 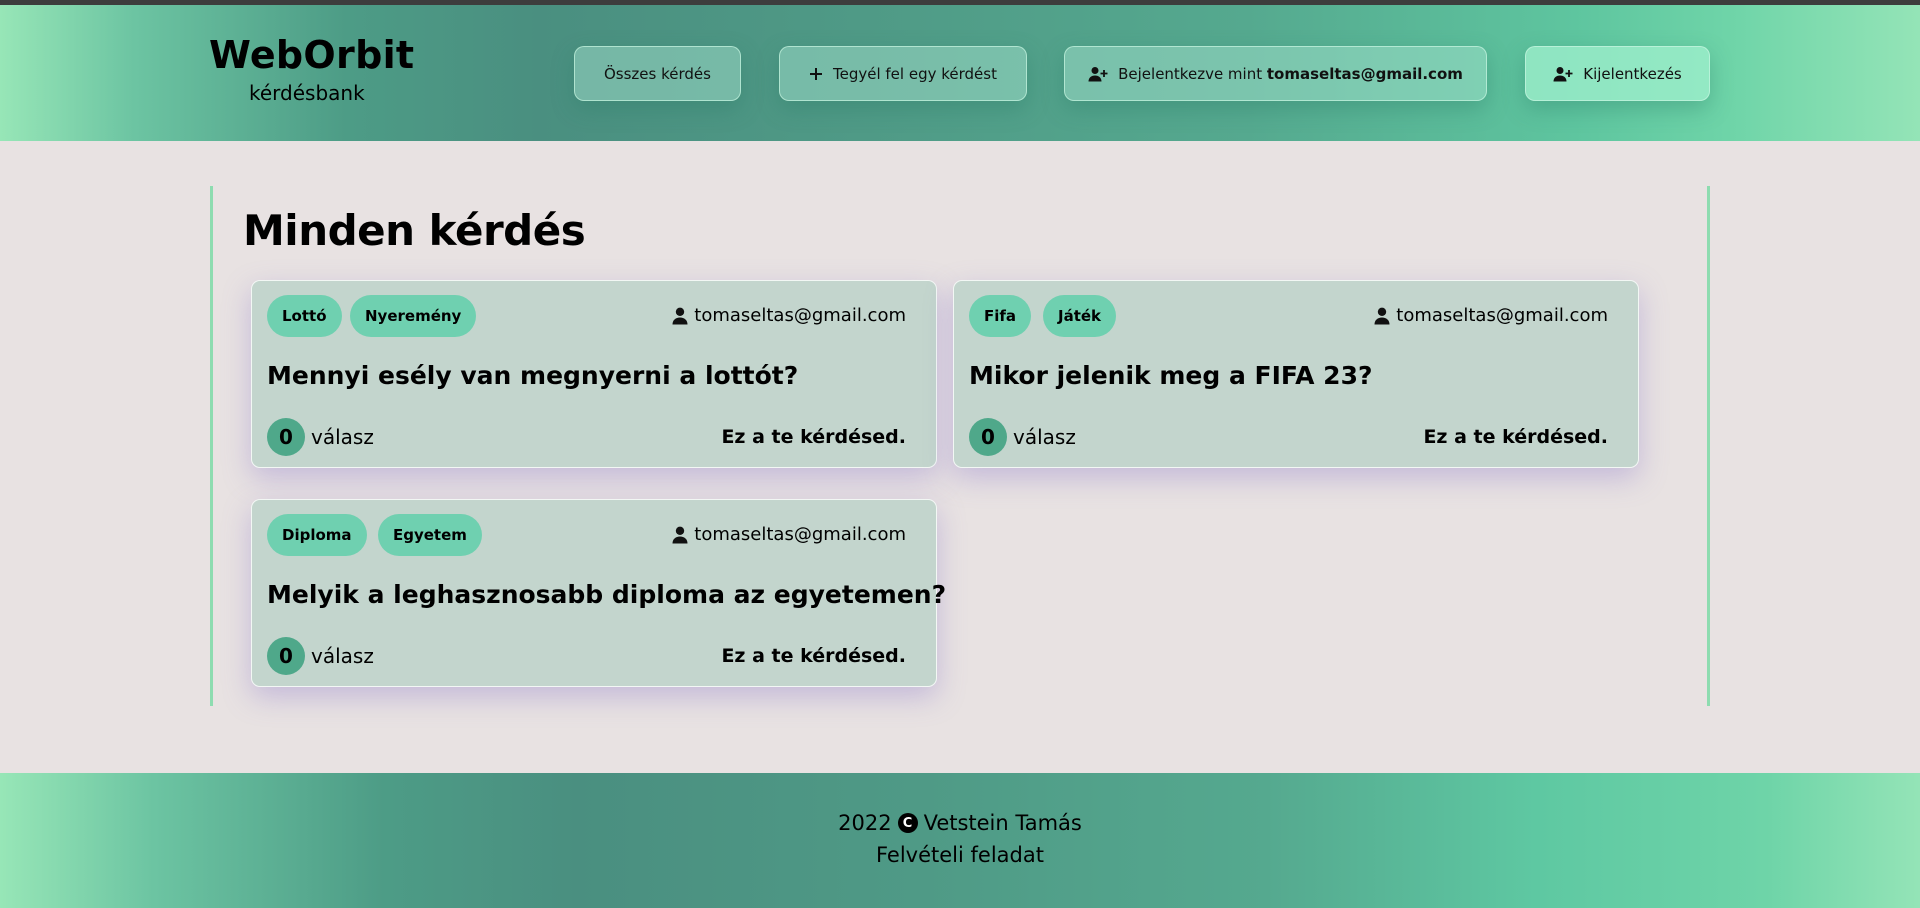 I want to click on tag: Lottó, so click(x=304, y=316).